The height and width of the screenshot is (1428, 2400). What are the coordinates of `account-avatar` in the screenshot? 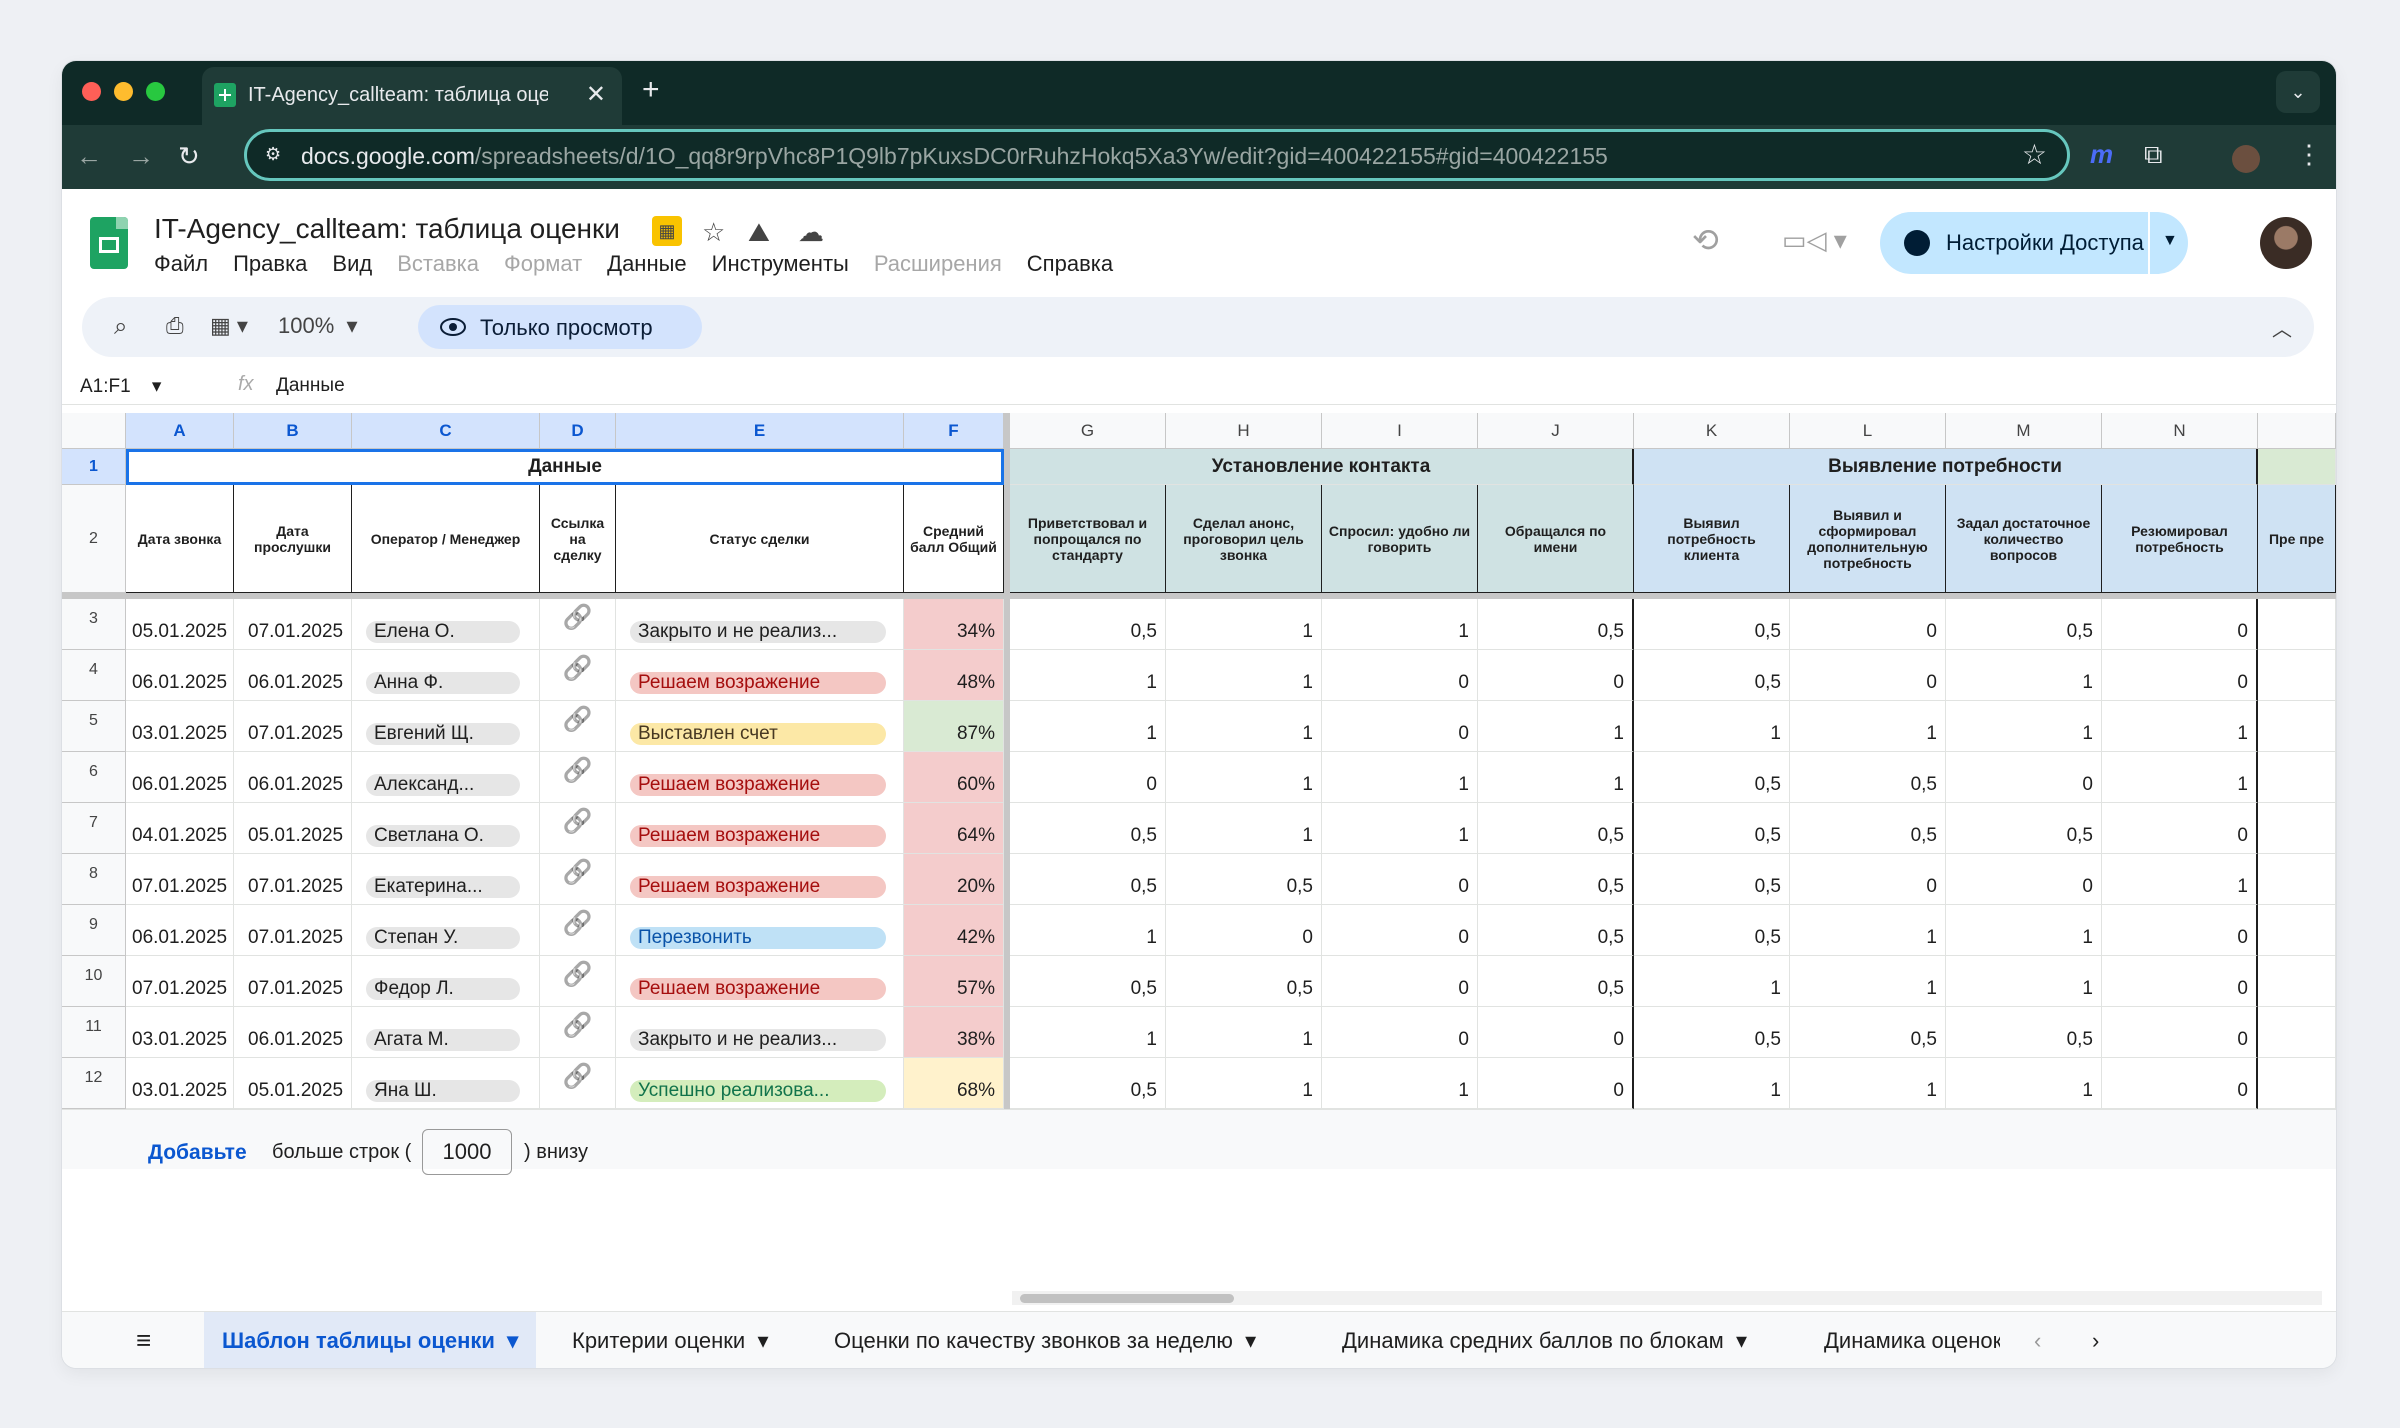 It's located at (2286, 243).